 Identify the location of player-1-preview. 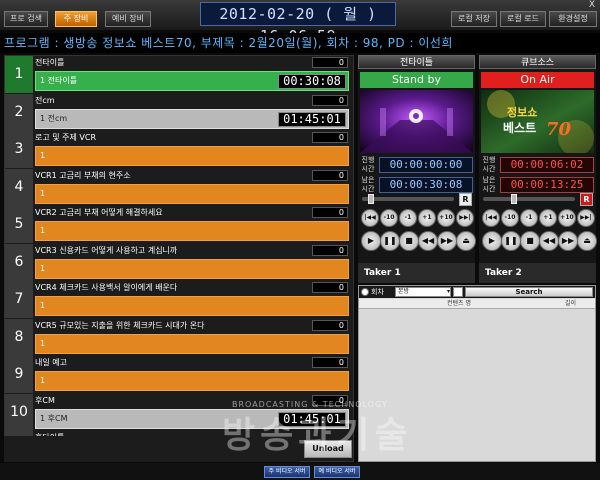
(416, 121).